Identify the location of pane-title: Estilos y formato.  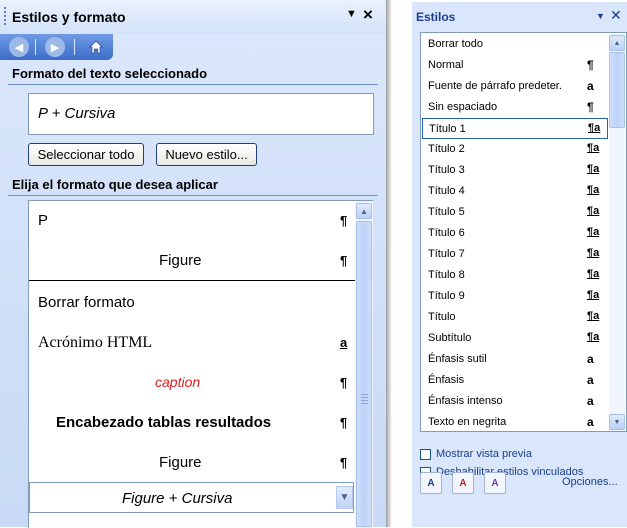
(69, 17).